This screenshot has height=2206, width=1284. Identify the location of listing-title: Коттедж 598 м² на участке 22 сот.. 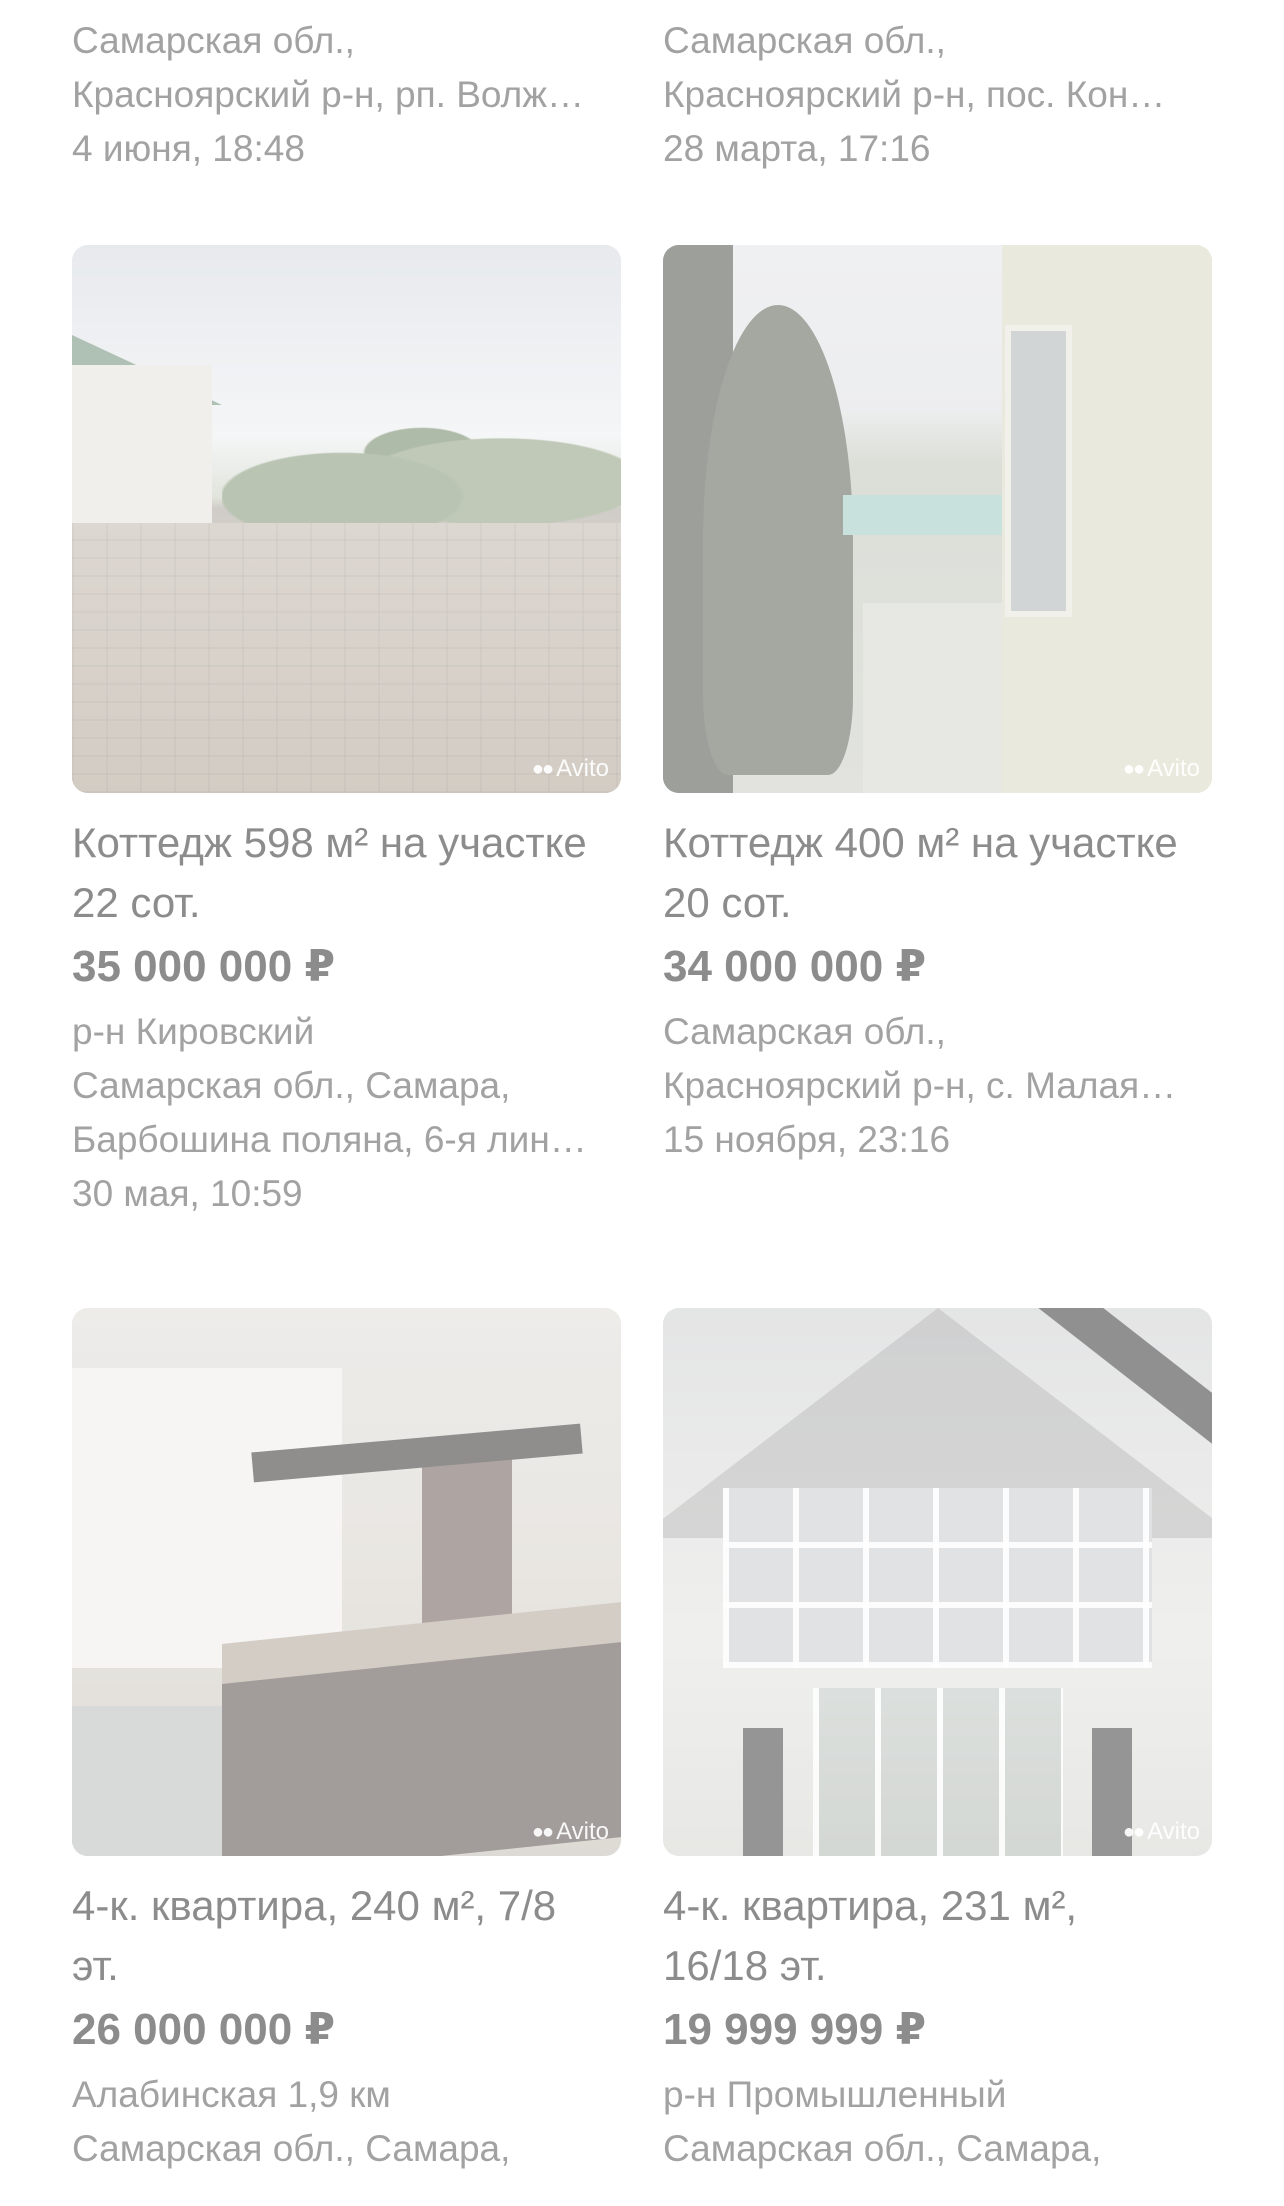
(332, 873).